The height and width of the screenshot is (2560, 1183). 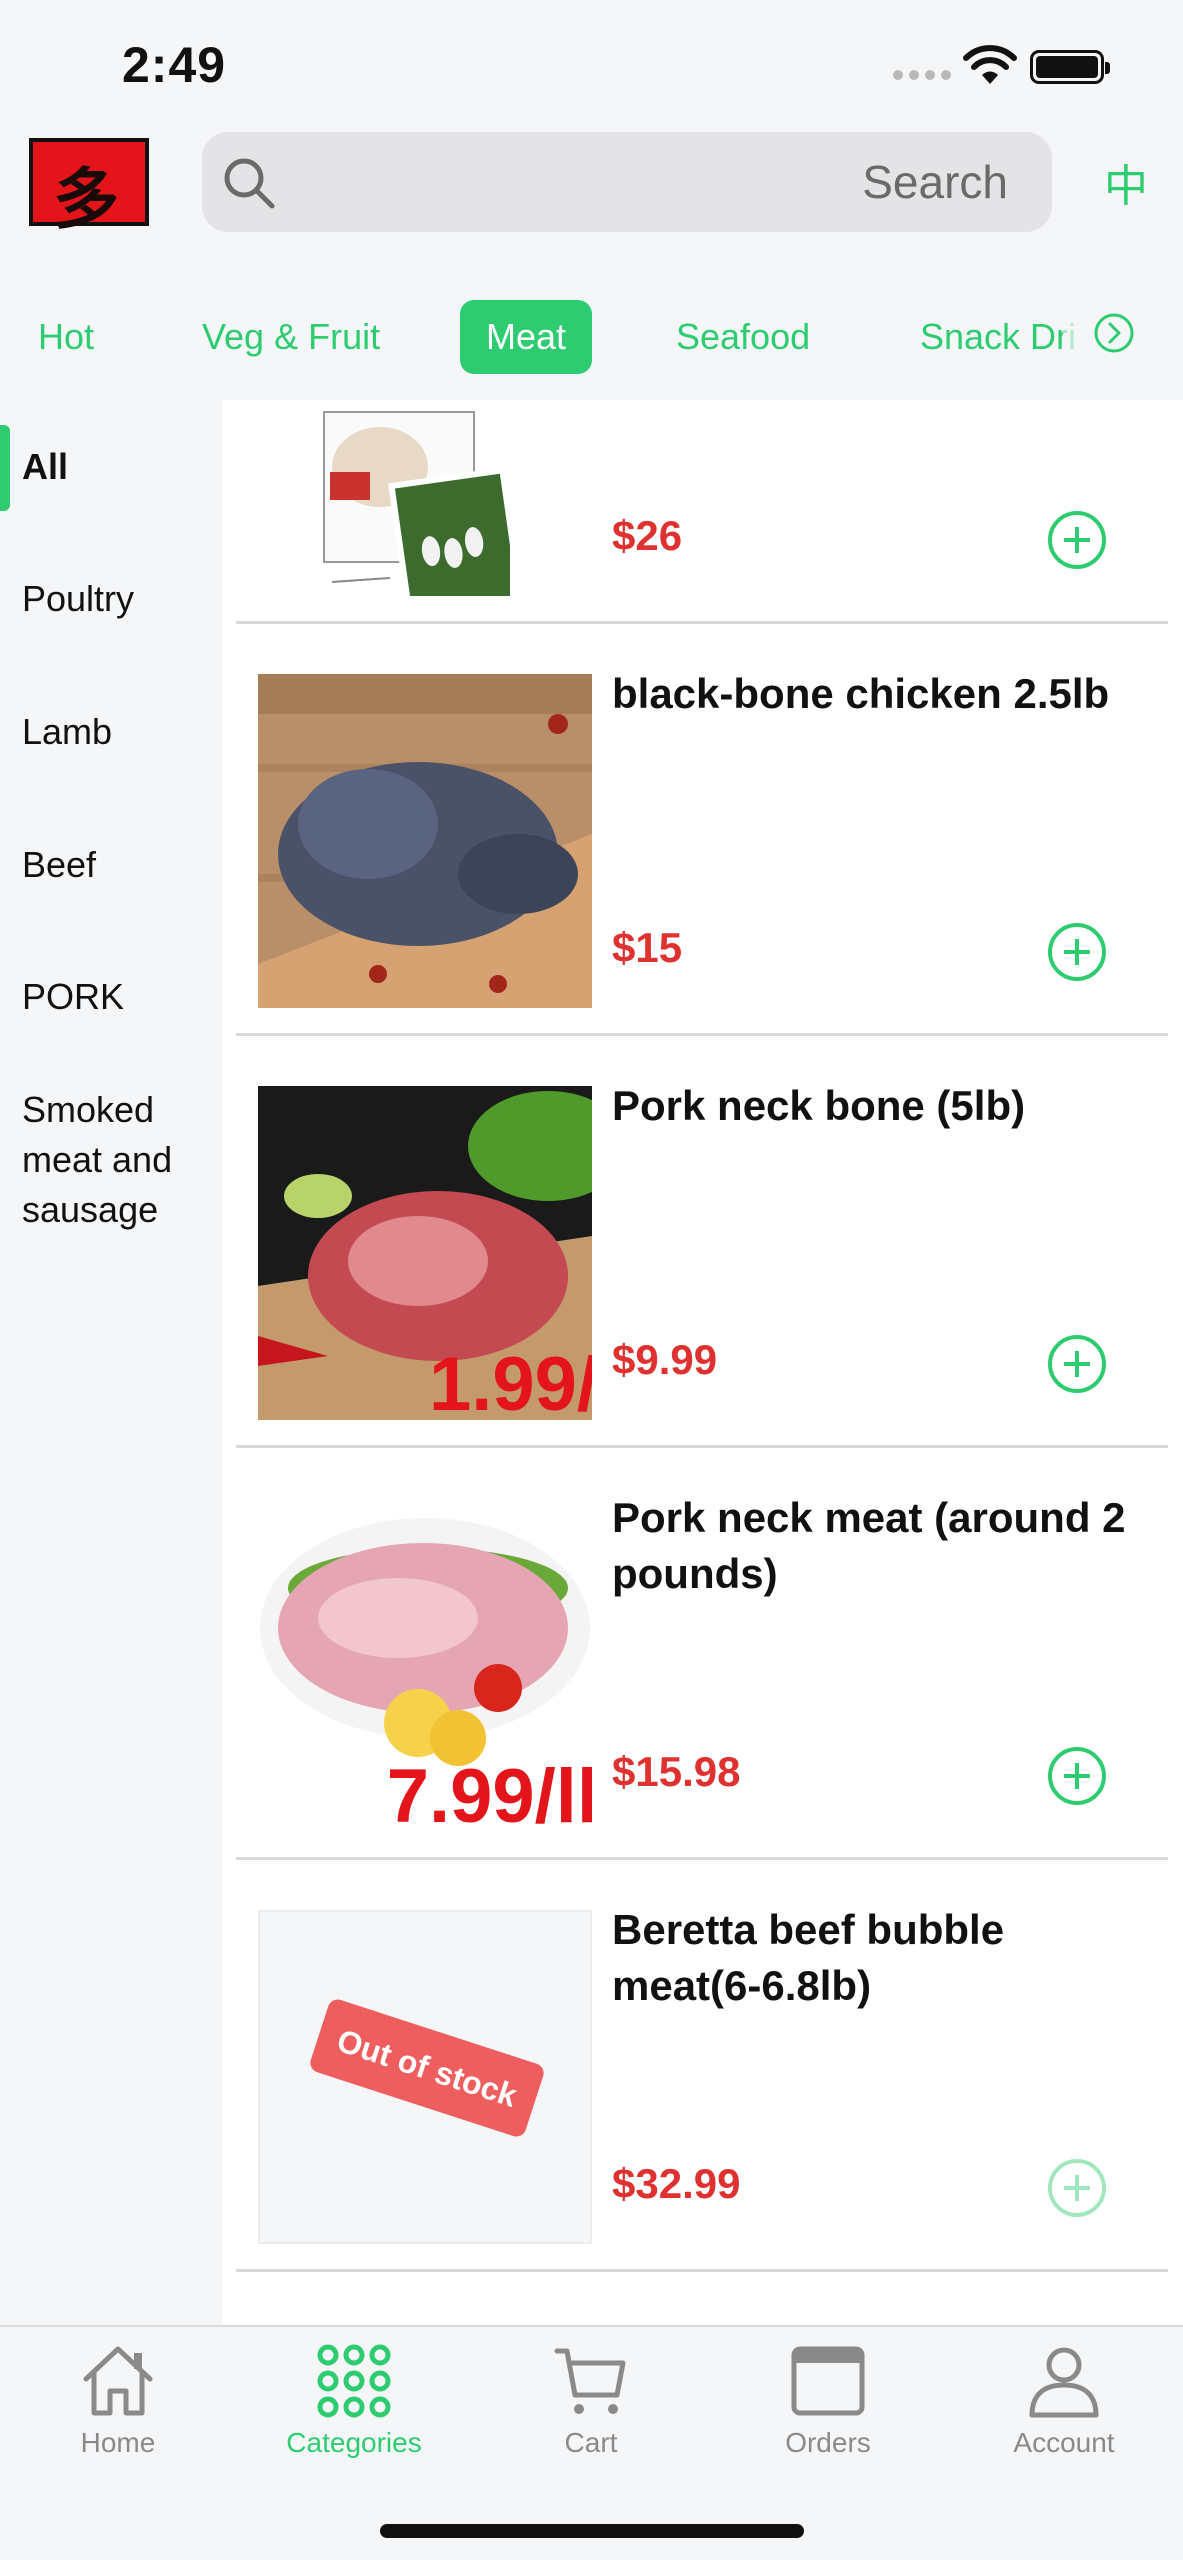 I want to click on tabbar-categories: Categories, so click(x=354, y=2400).